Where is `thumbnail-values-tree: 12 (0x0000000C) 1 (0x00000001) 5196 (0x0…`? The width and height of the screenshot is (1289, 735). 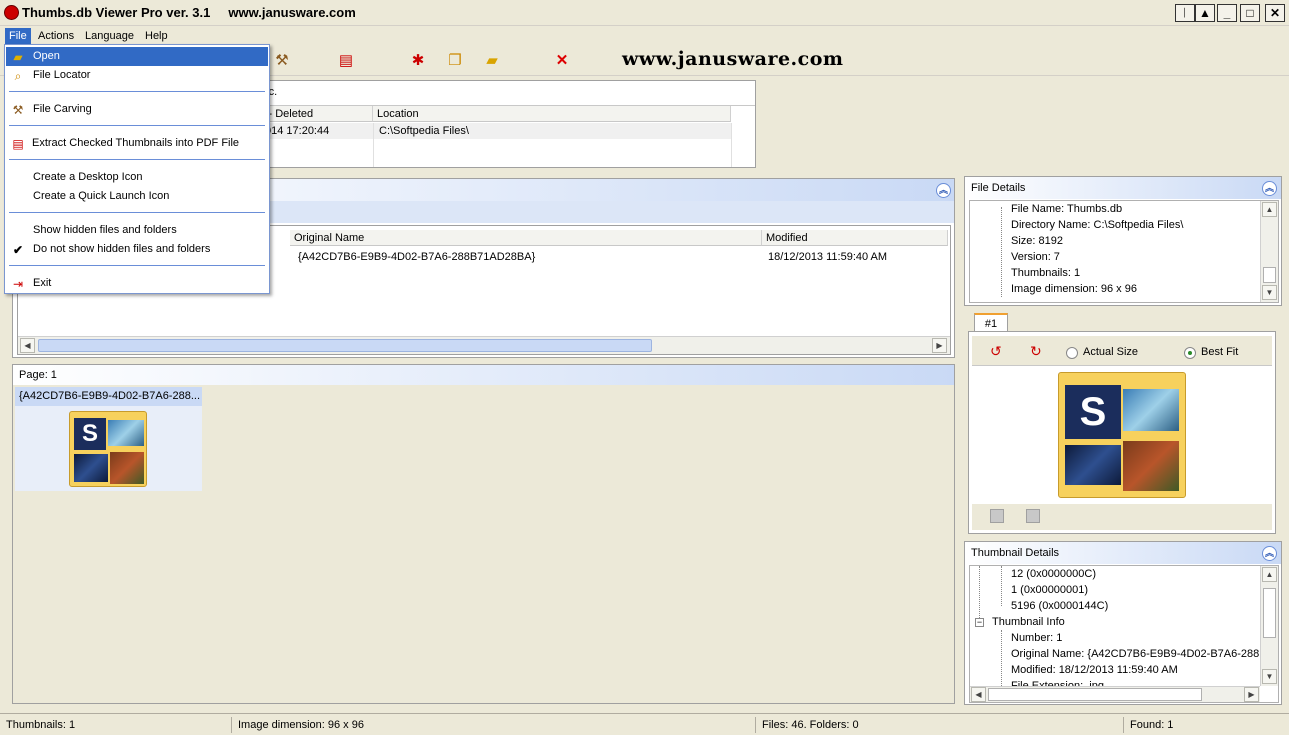
thumbnail-values-tree: 12 (0x0000000C) 1 (0x00000001) 5196 (0x0… is located at coordinates (1060, 590).